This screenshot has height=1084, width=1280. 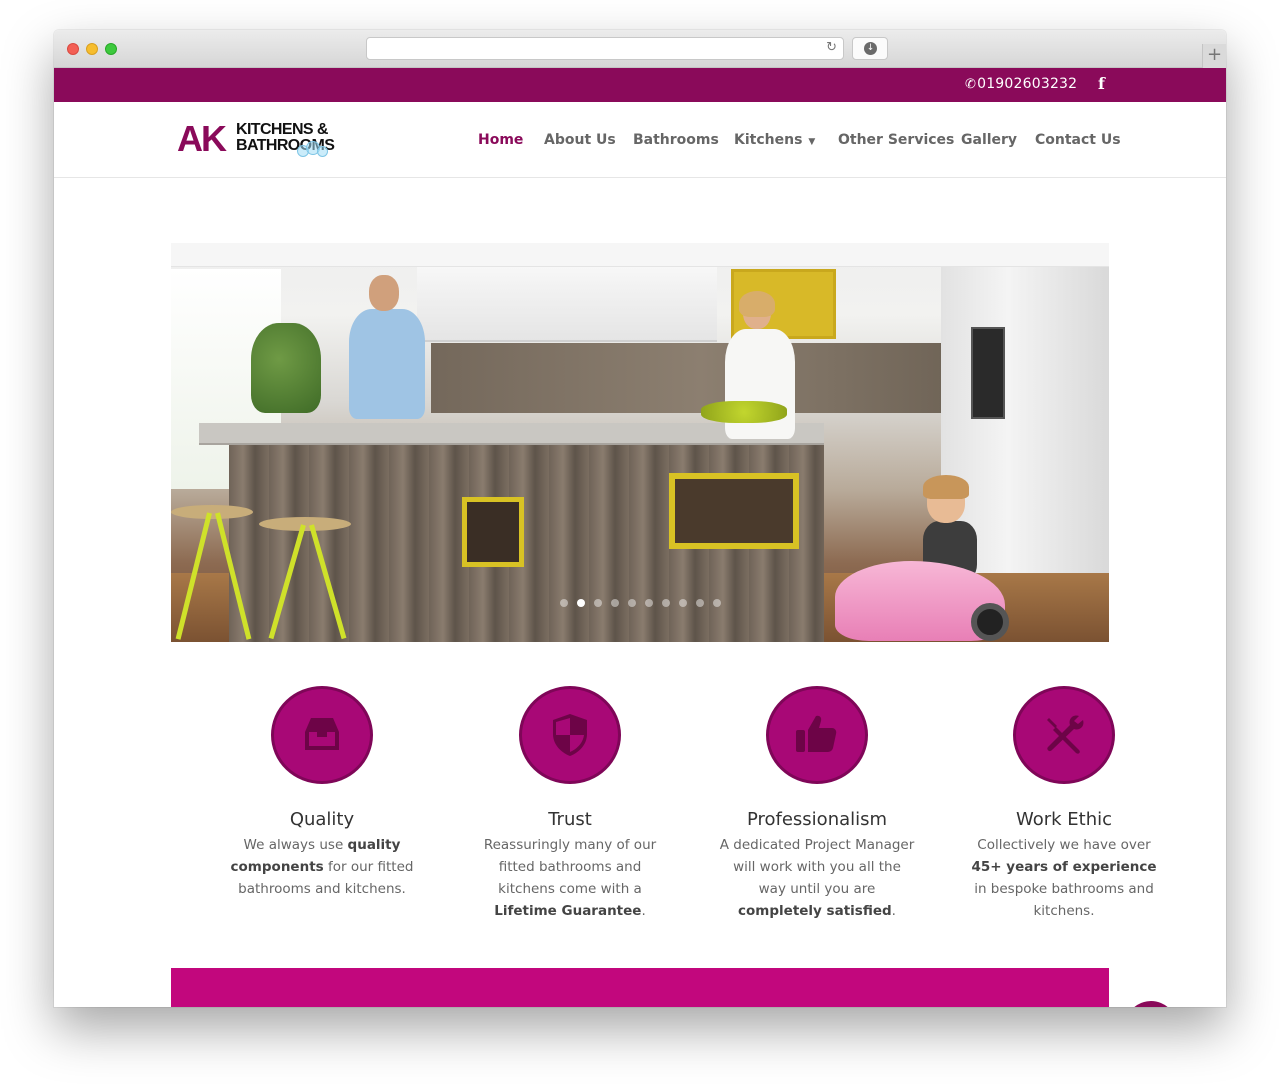 What do you see at coordinates (640, 85) in the screenshot?
I see `top-bar: ✆01902603232 f` at bounding box center [640, 85].